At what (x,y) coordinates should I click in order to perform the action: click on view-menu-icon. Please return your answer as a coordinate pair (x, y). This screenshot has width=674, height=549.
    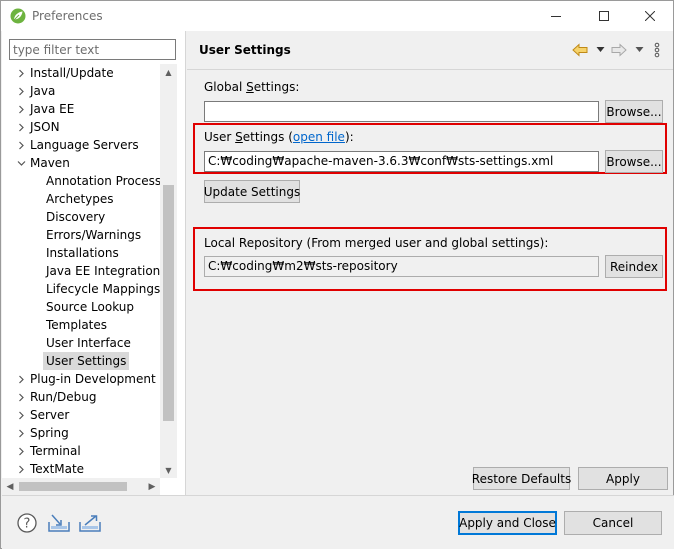
    Looking at the image, I should click on (657, 50).